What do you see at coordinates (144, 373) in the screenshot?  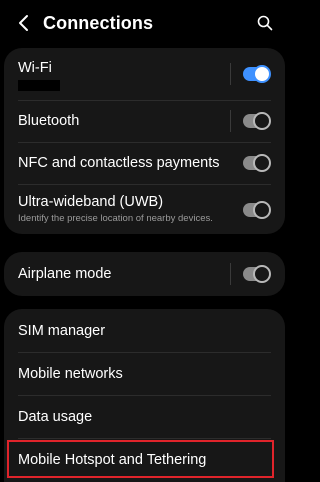 I see `mobile-networks-row: Mobile networks` at bounding box center [144, 373].